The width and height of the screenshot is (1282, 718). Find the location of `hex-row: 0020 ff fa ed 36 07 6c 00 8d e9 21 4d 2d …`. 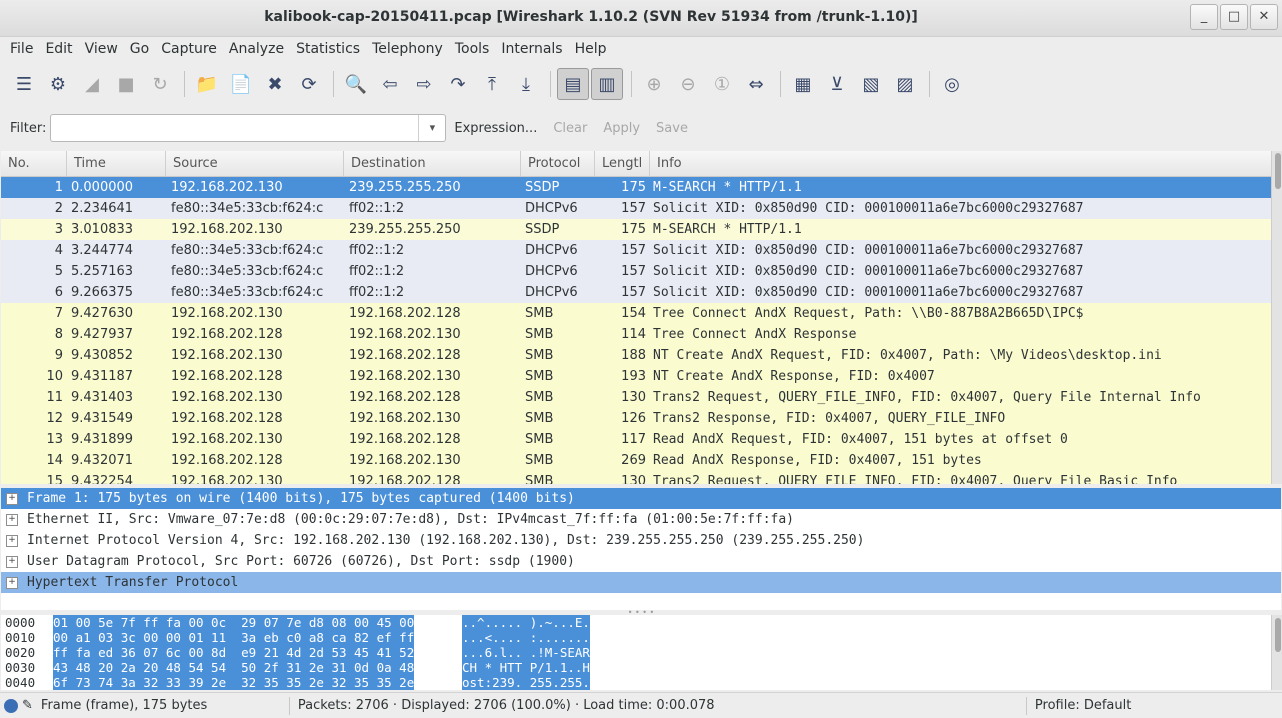

hex-row: 0020 ff fa ed 36 07 6c 00 8d e9 21 4d 2d … is located at coordinates (636, 652).